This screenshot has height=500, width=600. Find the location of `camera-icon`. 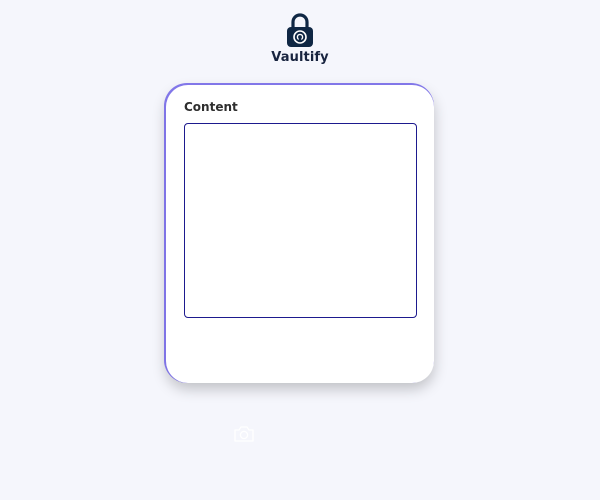

camera-icon is located at coordinates (244, 434).